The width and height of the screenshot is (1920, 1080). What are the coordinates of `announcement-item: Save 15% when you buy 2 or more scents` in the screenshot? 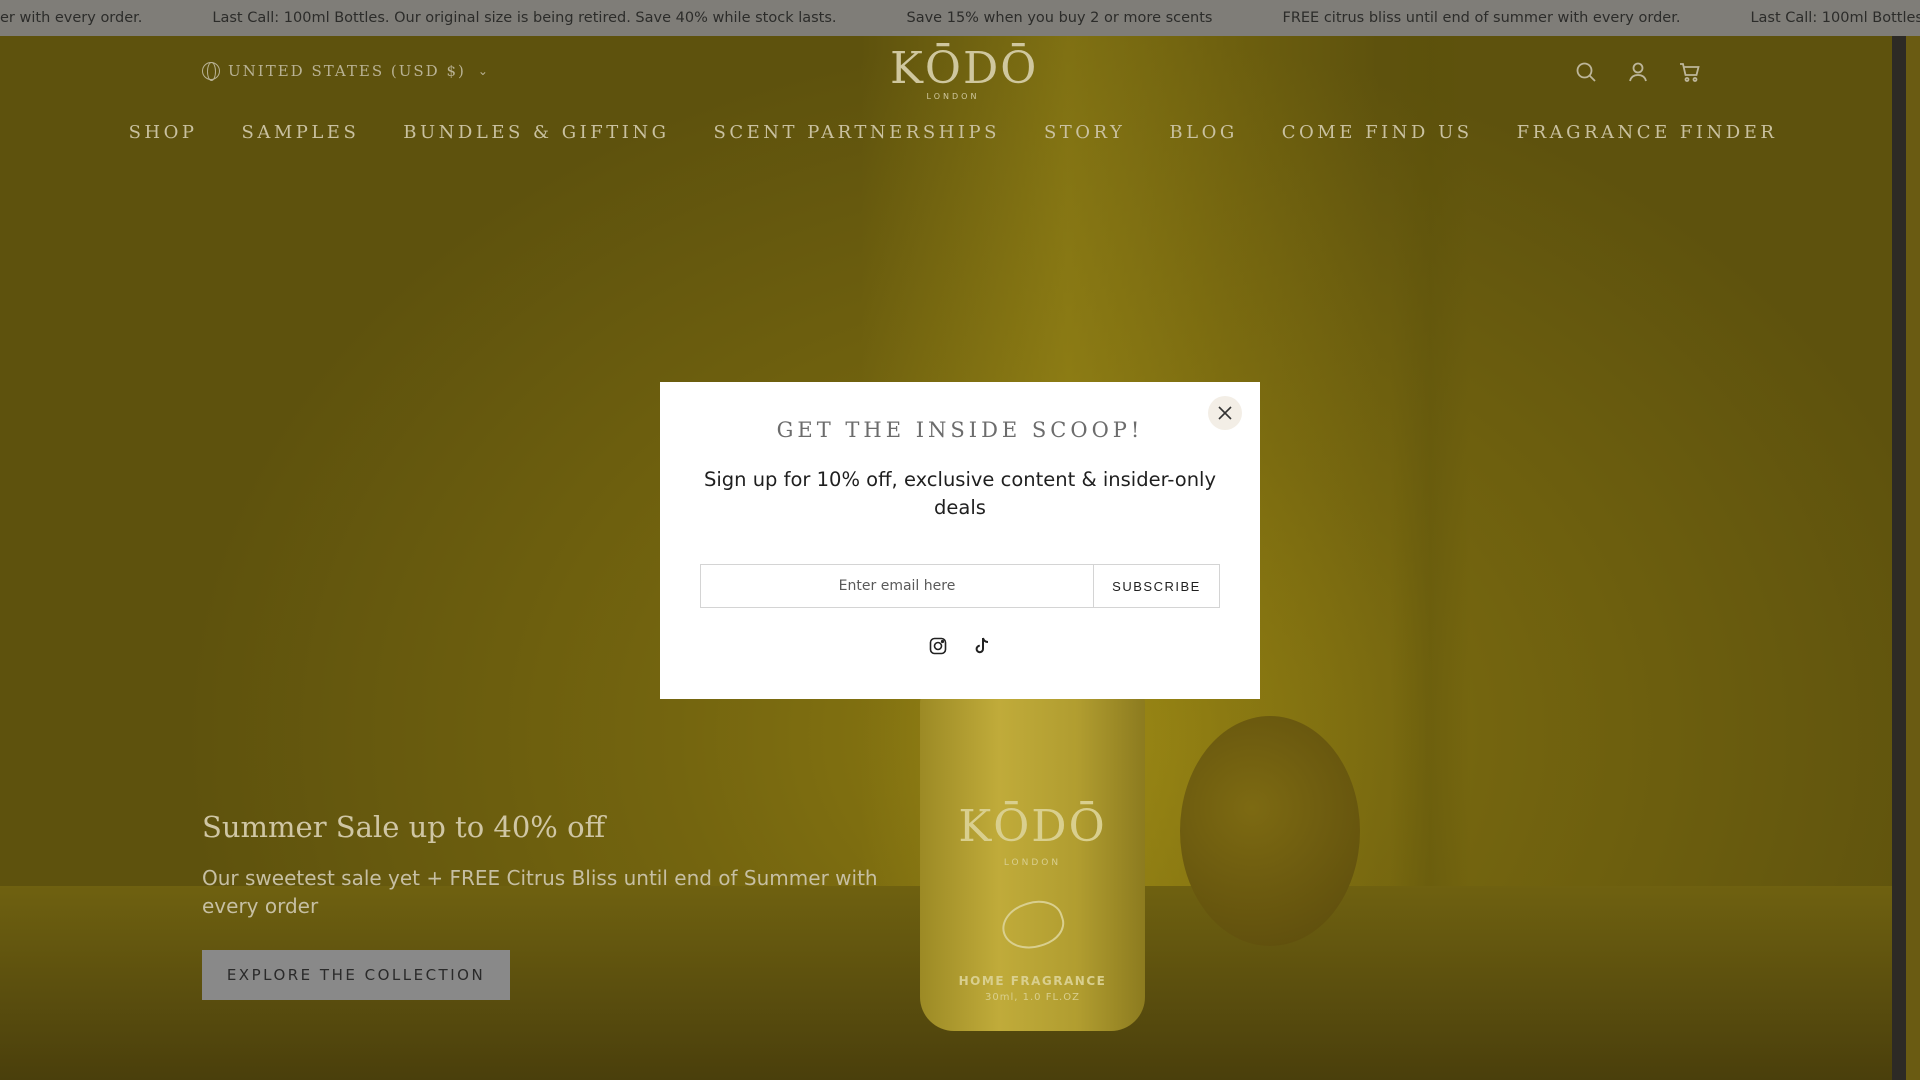 It's located at (1060, 18).